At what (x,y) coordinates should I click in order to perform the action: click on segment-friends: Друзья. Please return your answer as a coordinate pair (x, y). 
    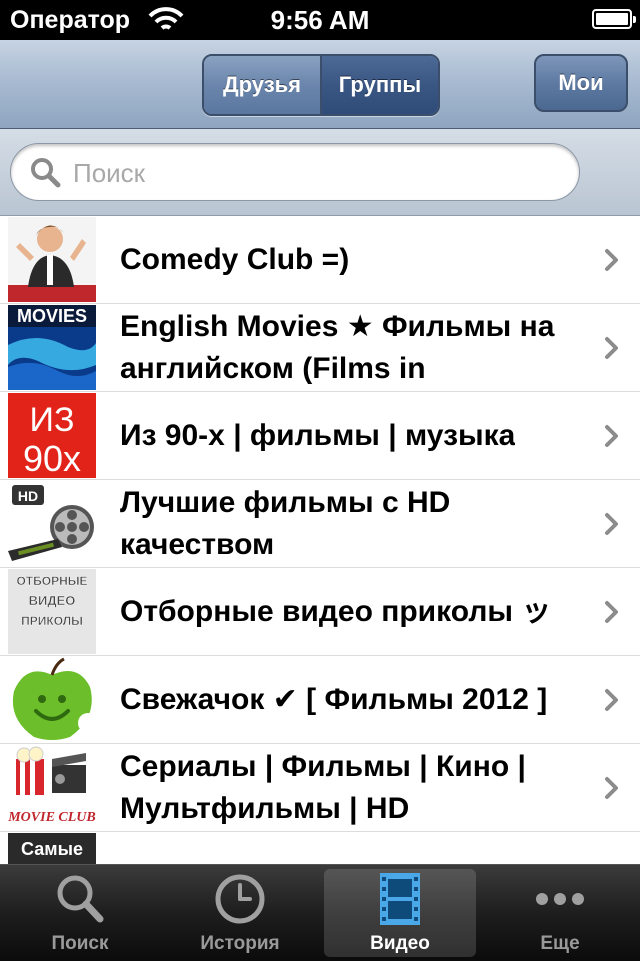
    Looking at the image, I should click on (263, 85).